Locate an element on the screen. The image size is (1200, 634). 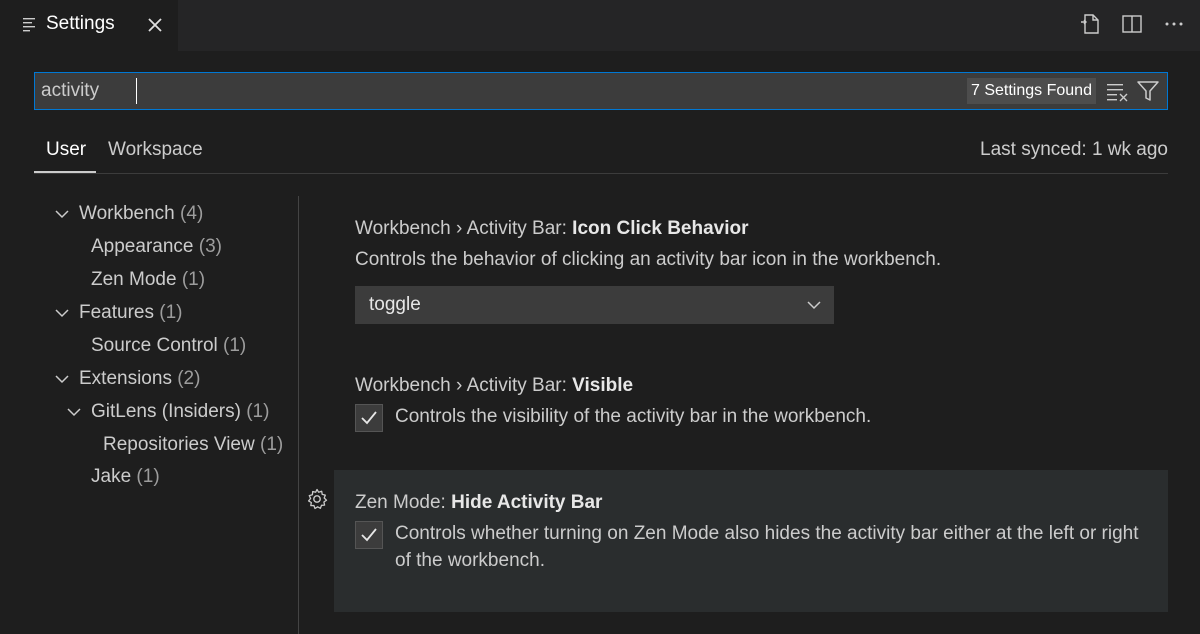
setting-title: Workbench › Activity Bar: Visible is located at coordinates (494, 386).